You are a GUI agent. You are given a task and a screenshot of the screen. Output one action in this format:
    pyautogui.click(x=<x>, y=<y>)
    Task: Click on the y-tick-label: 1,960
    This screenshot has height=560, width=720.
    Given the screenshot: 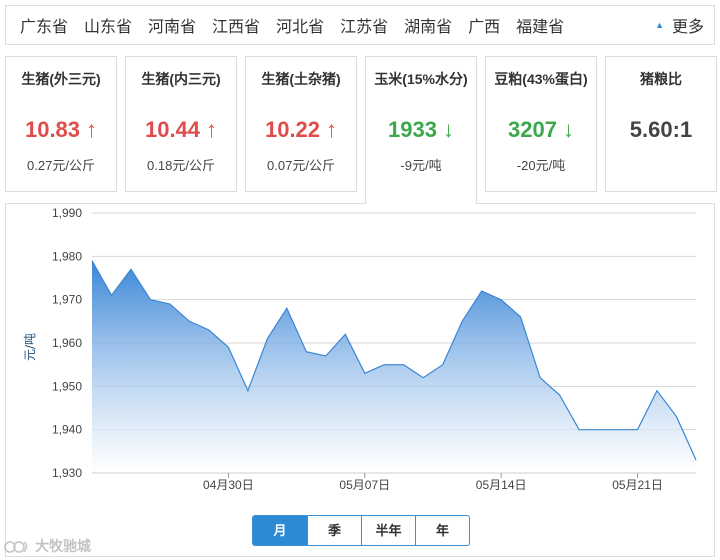 What is the action you would take?
    pyautogui.click(x=67, y=343)
    